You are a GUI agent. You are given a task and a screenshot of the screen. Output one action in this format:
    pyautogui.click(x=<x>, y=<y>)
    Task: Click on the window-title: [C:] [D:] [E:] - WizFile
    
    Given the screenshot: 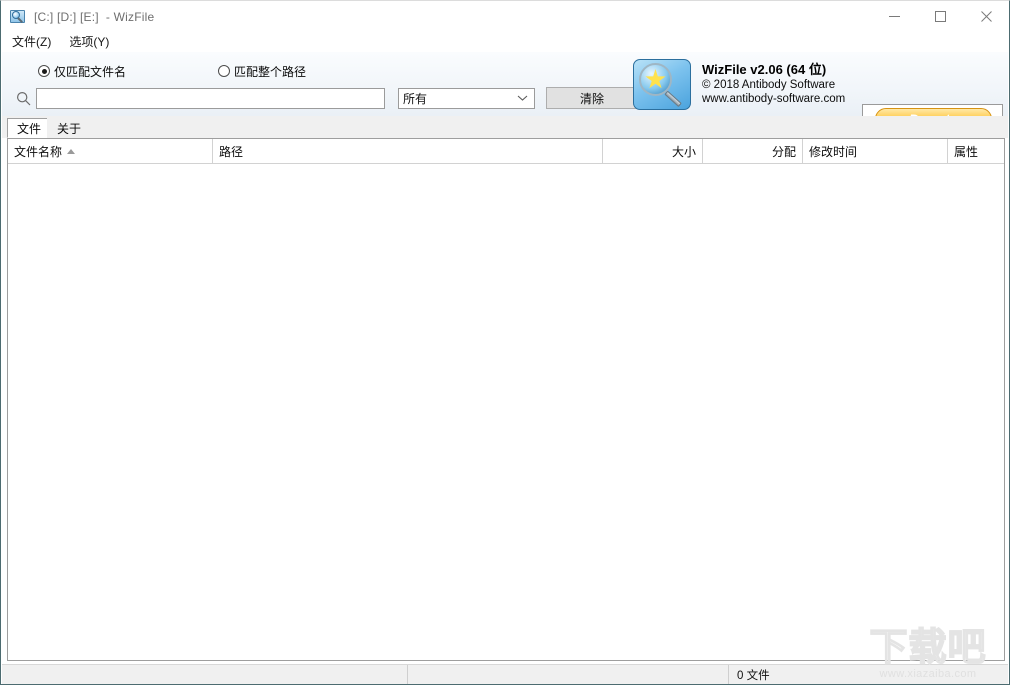 What is the action you would take?
    pyautogui.click(x=94, y=16)
    